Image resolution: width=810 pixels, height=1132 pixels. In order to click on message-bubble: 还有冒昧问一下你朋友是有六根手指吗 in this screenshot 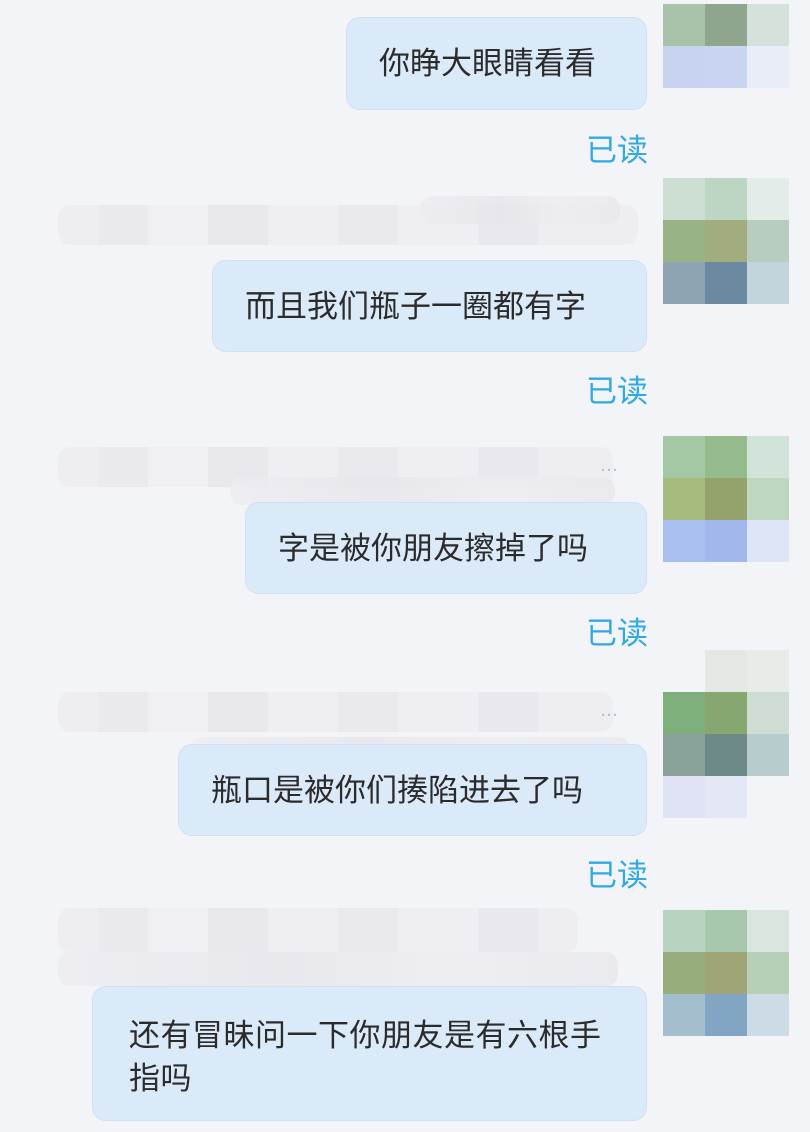, I will do `click(369, 1053)`.